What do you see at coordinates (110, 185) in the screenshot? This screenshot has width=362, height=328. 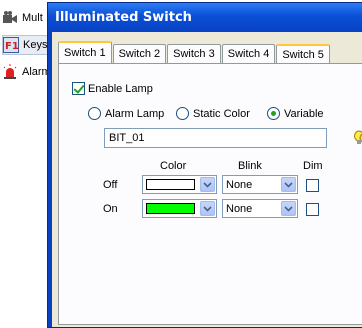 I see `off-row-label: Off` at bounding box center [110, 185].